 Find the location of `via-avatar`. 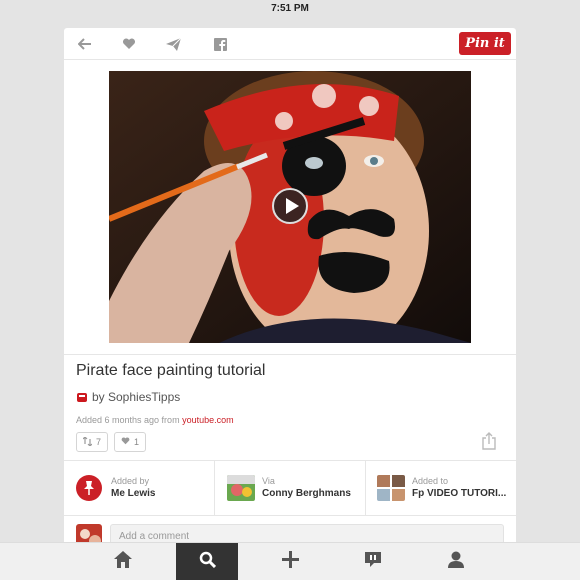

via-avatar is located at coordinates (241, 488).